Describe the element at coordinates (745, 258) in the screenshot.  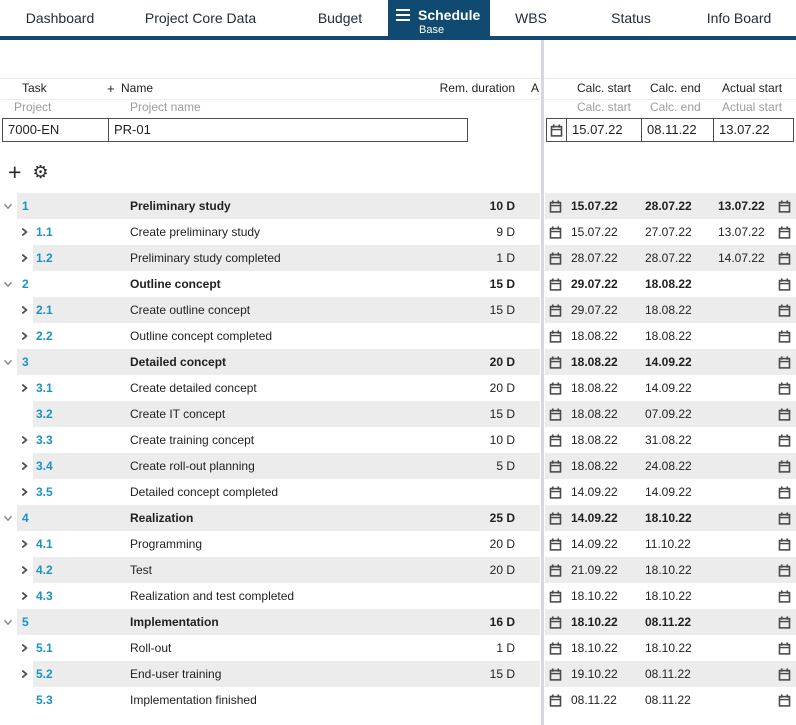
I see `actual-start-cell: 14.07.22` at that location.